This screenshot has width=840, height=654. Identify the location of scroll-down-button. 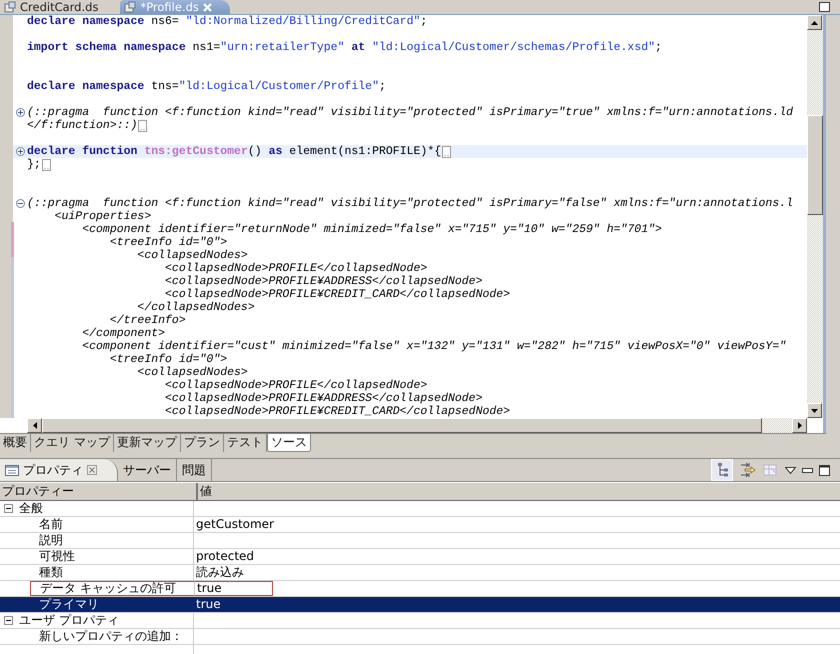
(814, 410).